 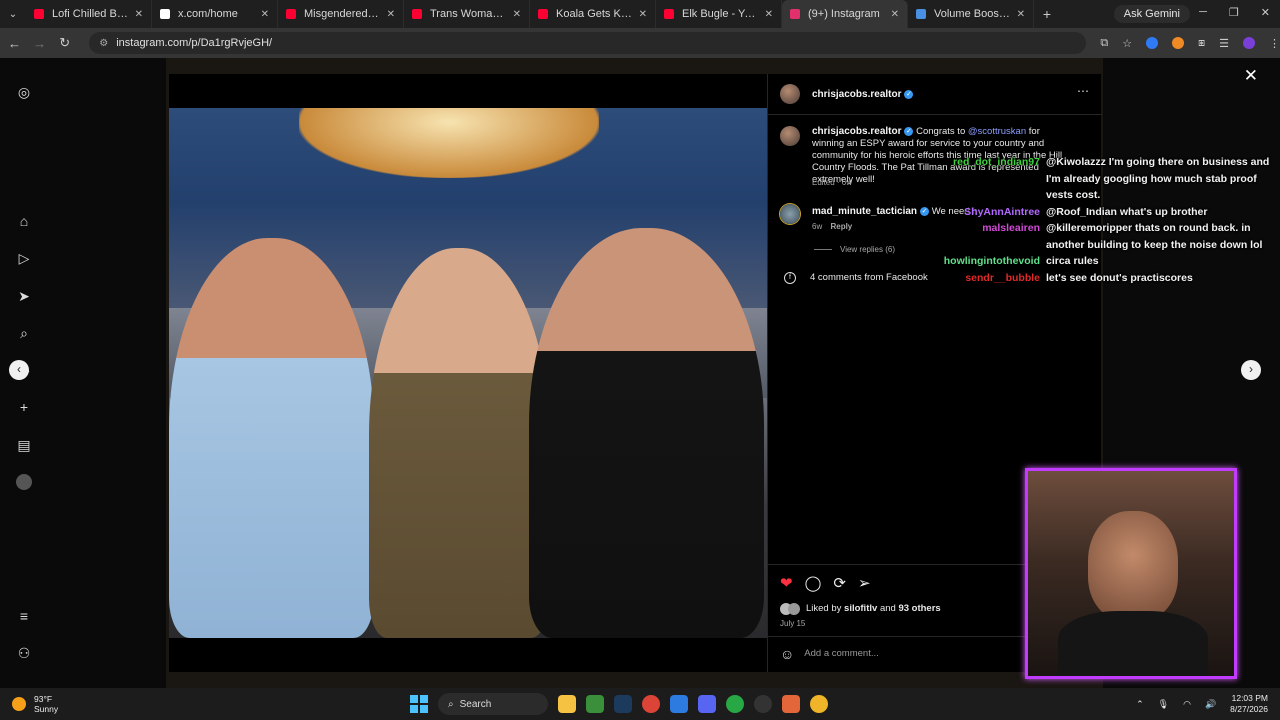 I want to click on forward-icon: →, so click(x=39, y=43).